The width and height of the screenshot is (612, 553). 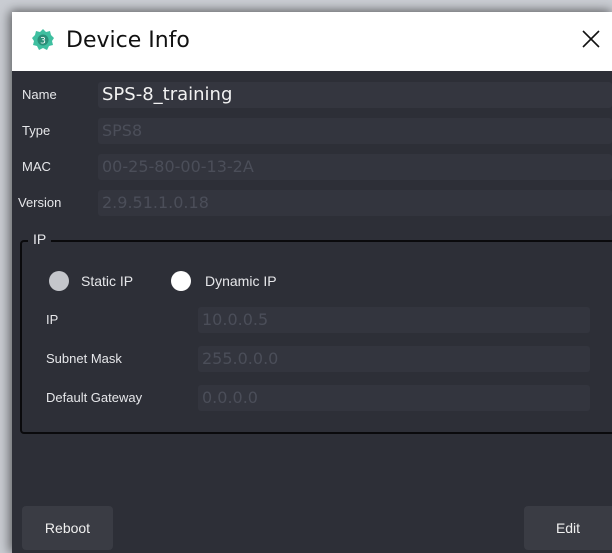 I want to click on subnet-mask-label: Subnet Mask, so click(x=84, y=358).